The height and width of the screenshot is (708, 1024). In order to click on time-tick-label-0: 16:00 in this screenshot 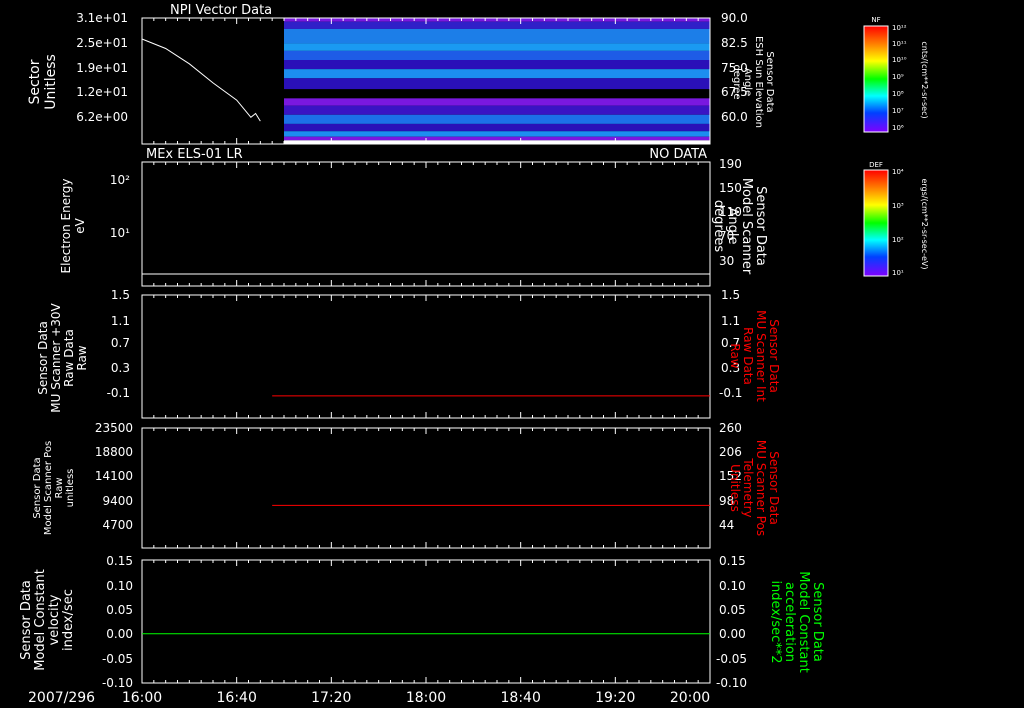, I will do `click(142, 698)`.